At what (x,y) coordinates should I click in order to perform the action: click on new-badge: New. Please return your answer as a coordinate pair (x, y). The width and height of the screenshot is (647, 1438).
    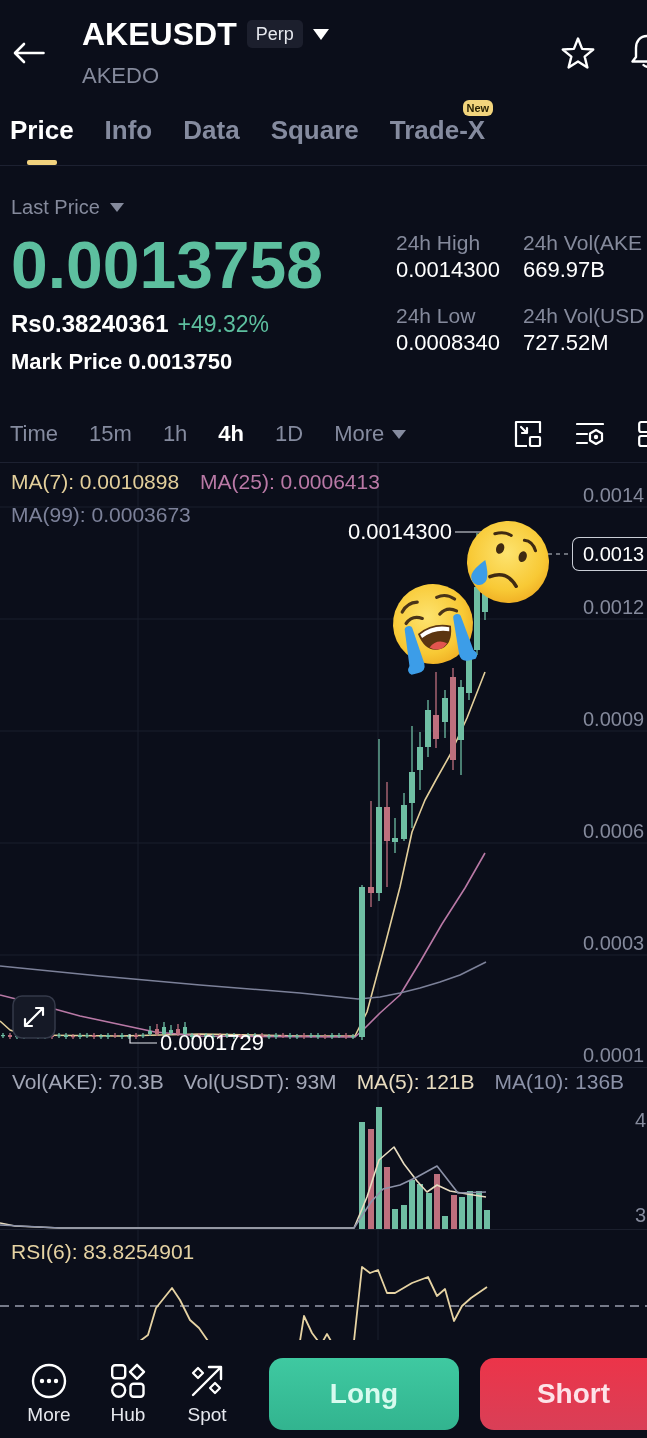
    Looking at the image, I should click on (478, 108).